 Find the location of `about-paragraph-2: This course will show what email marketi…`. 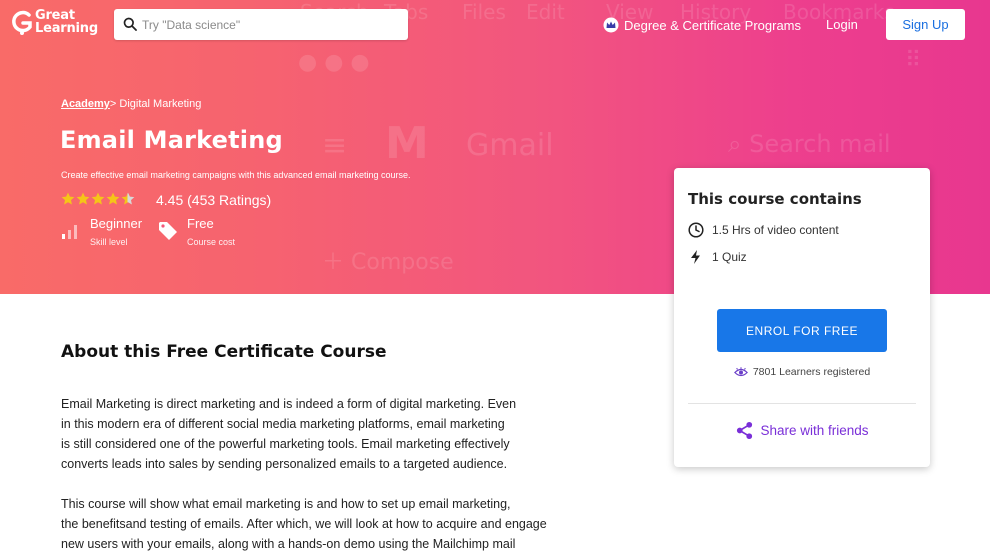

about-paragraph-2: This course will show what email marketi… is located at coordinates (333, 524).